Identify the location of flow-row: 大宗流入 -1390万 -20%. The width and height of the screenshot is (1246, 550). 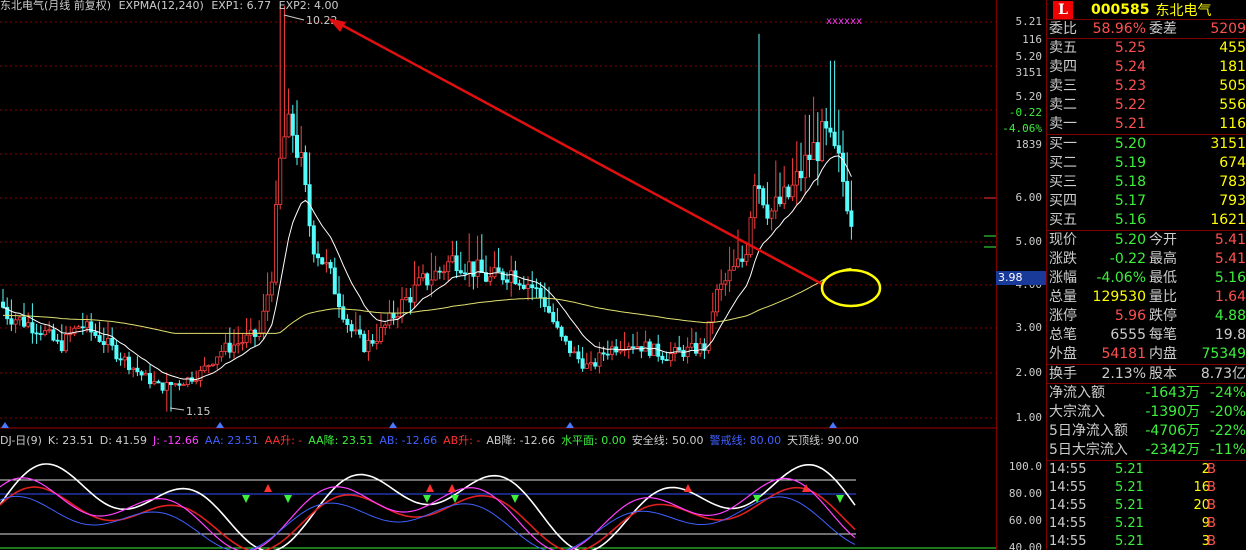
(1146, 412).